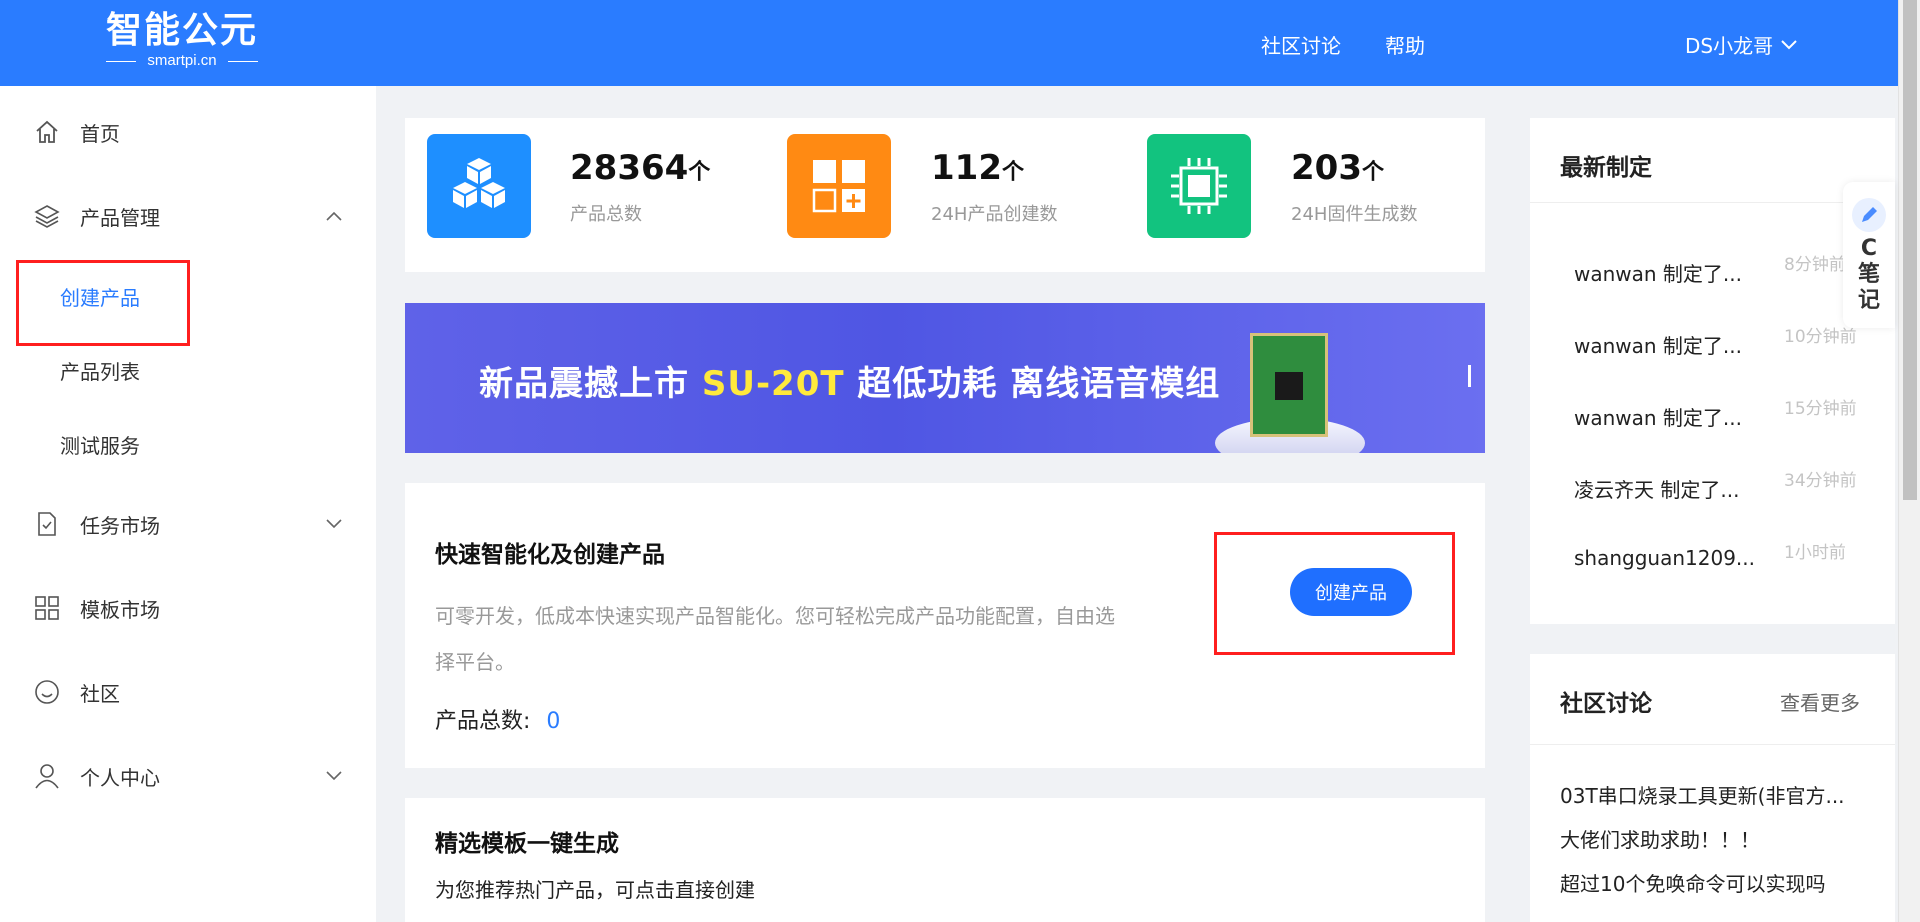 Image resolution: width=1920 pixels, height=922 pixels. Describe the element at coordinates (188, 776) in the screenshot. I see `sidebar-item-personal-center: 个人中心` at that location.